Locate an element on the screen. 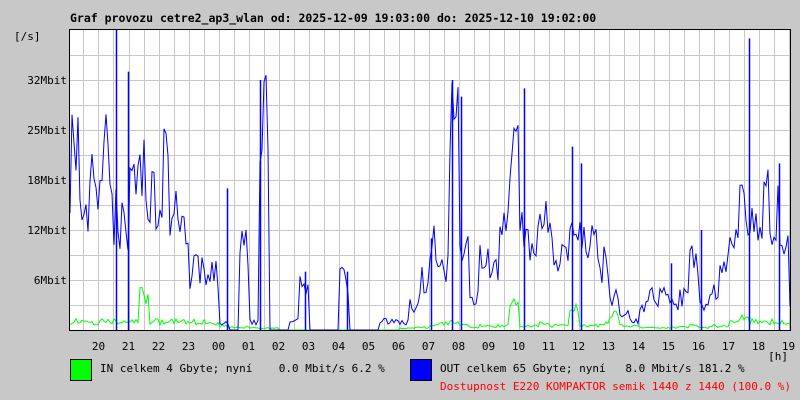 This screenshot has width=800, height=400. y-tick-label: 6Mbit is located at coordinates (50, 280).